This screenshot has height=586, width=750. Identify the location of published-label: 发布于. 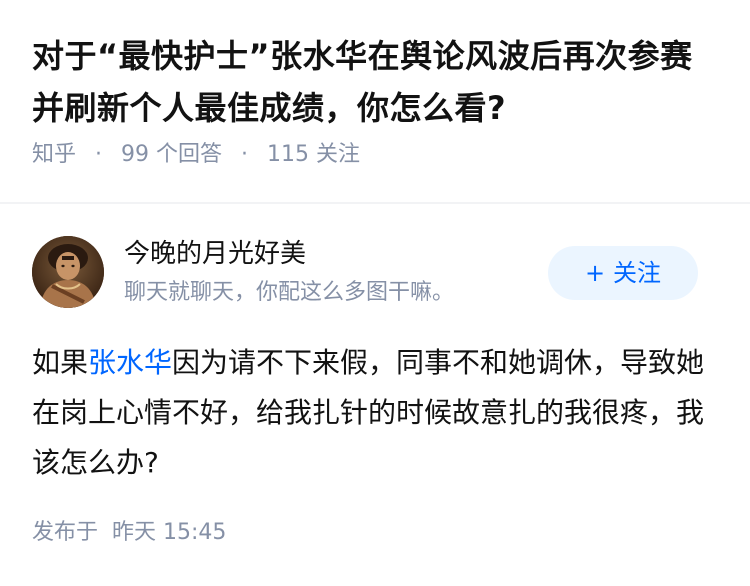
(65, 532).